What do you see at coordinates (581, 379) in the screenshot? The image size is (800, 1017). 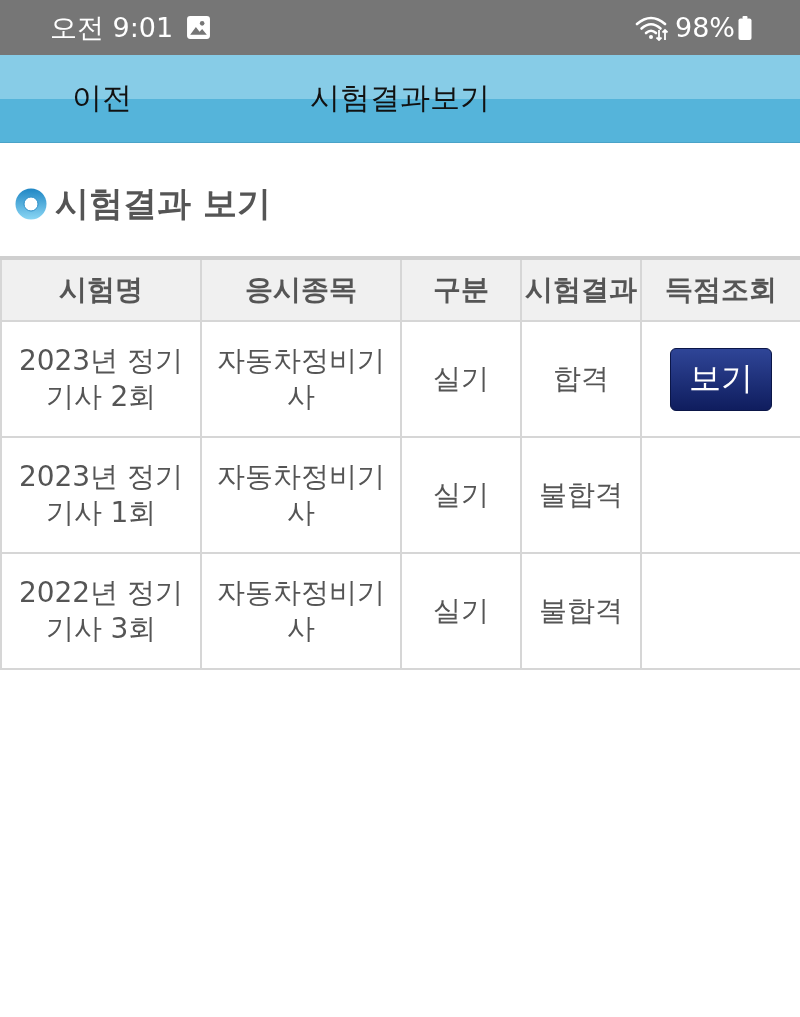 I see `table-cell: 합격` at bounding box center [581, 379].